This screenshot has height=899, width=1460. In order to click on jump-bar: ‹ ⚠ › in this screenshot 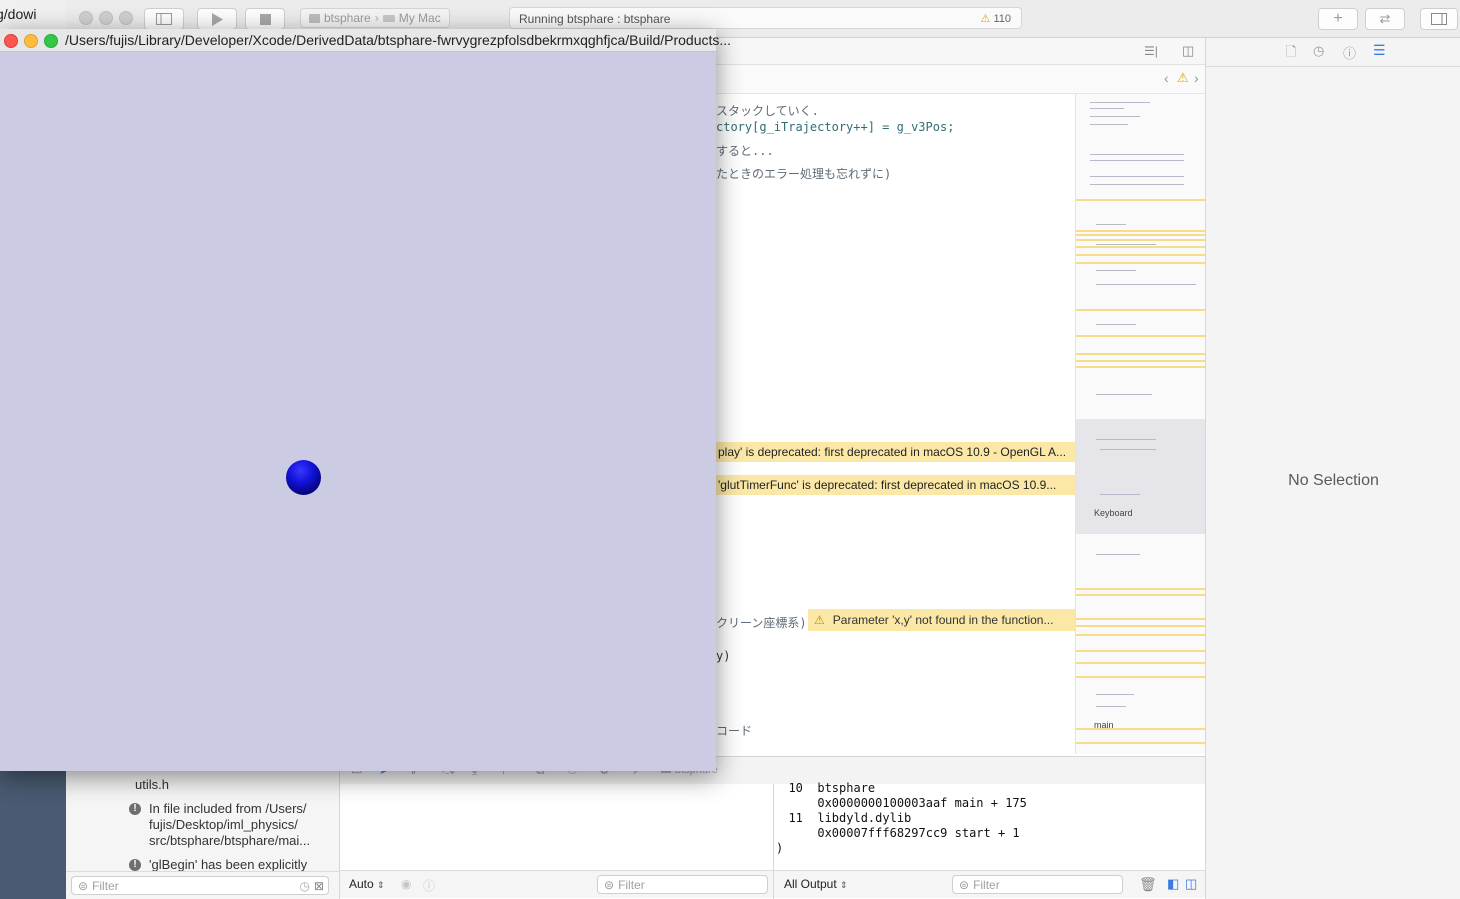, I will do `click(960, 79)`.